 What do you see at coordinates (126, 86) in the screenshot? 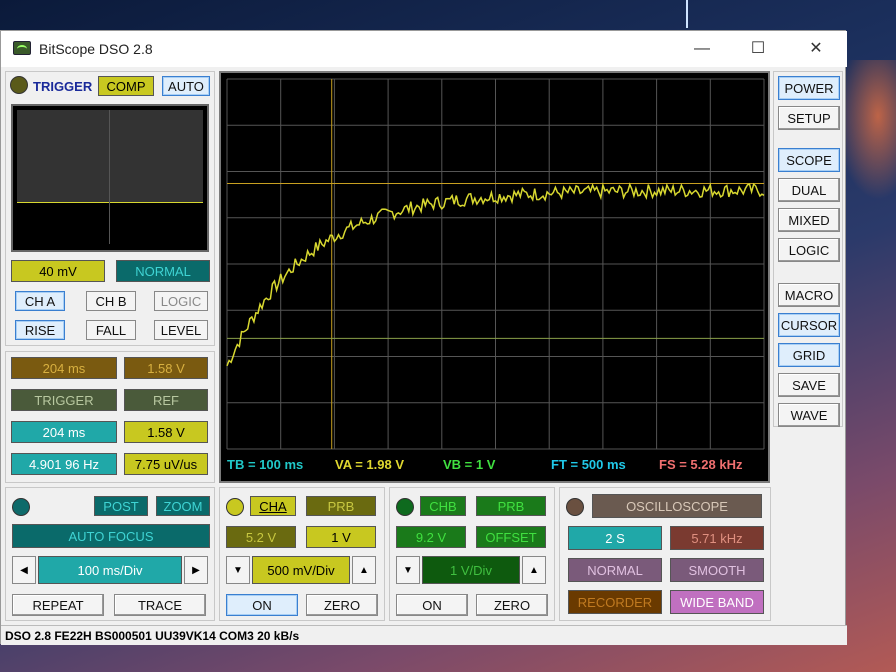
I see `comp-button: COMP` at bounding box center [126, 86].